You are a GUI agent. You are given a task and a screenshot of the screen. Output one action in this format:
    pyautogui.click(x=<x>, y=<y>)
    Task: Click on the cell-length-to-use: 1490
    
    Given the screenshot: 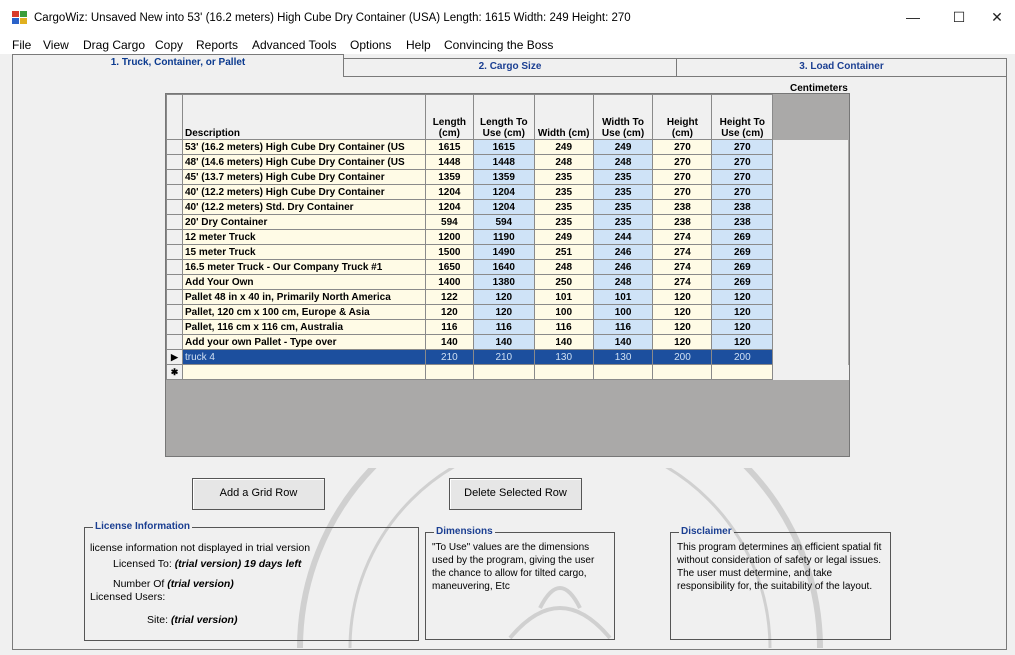 What is the action you would take?
    pyautogui.click(x=503, y=252)
    